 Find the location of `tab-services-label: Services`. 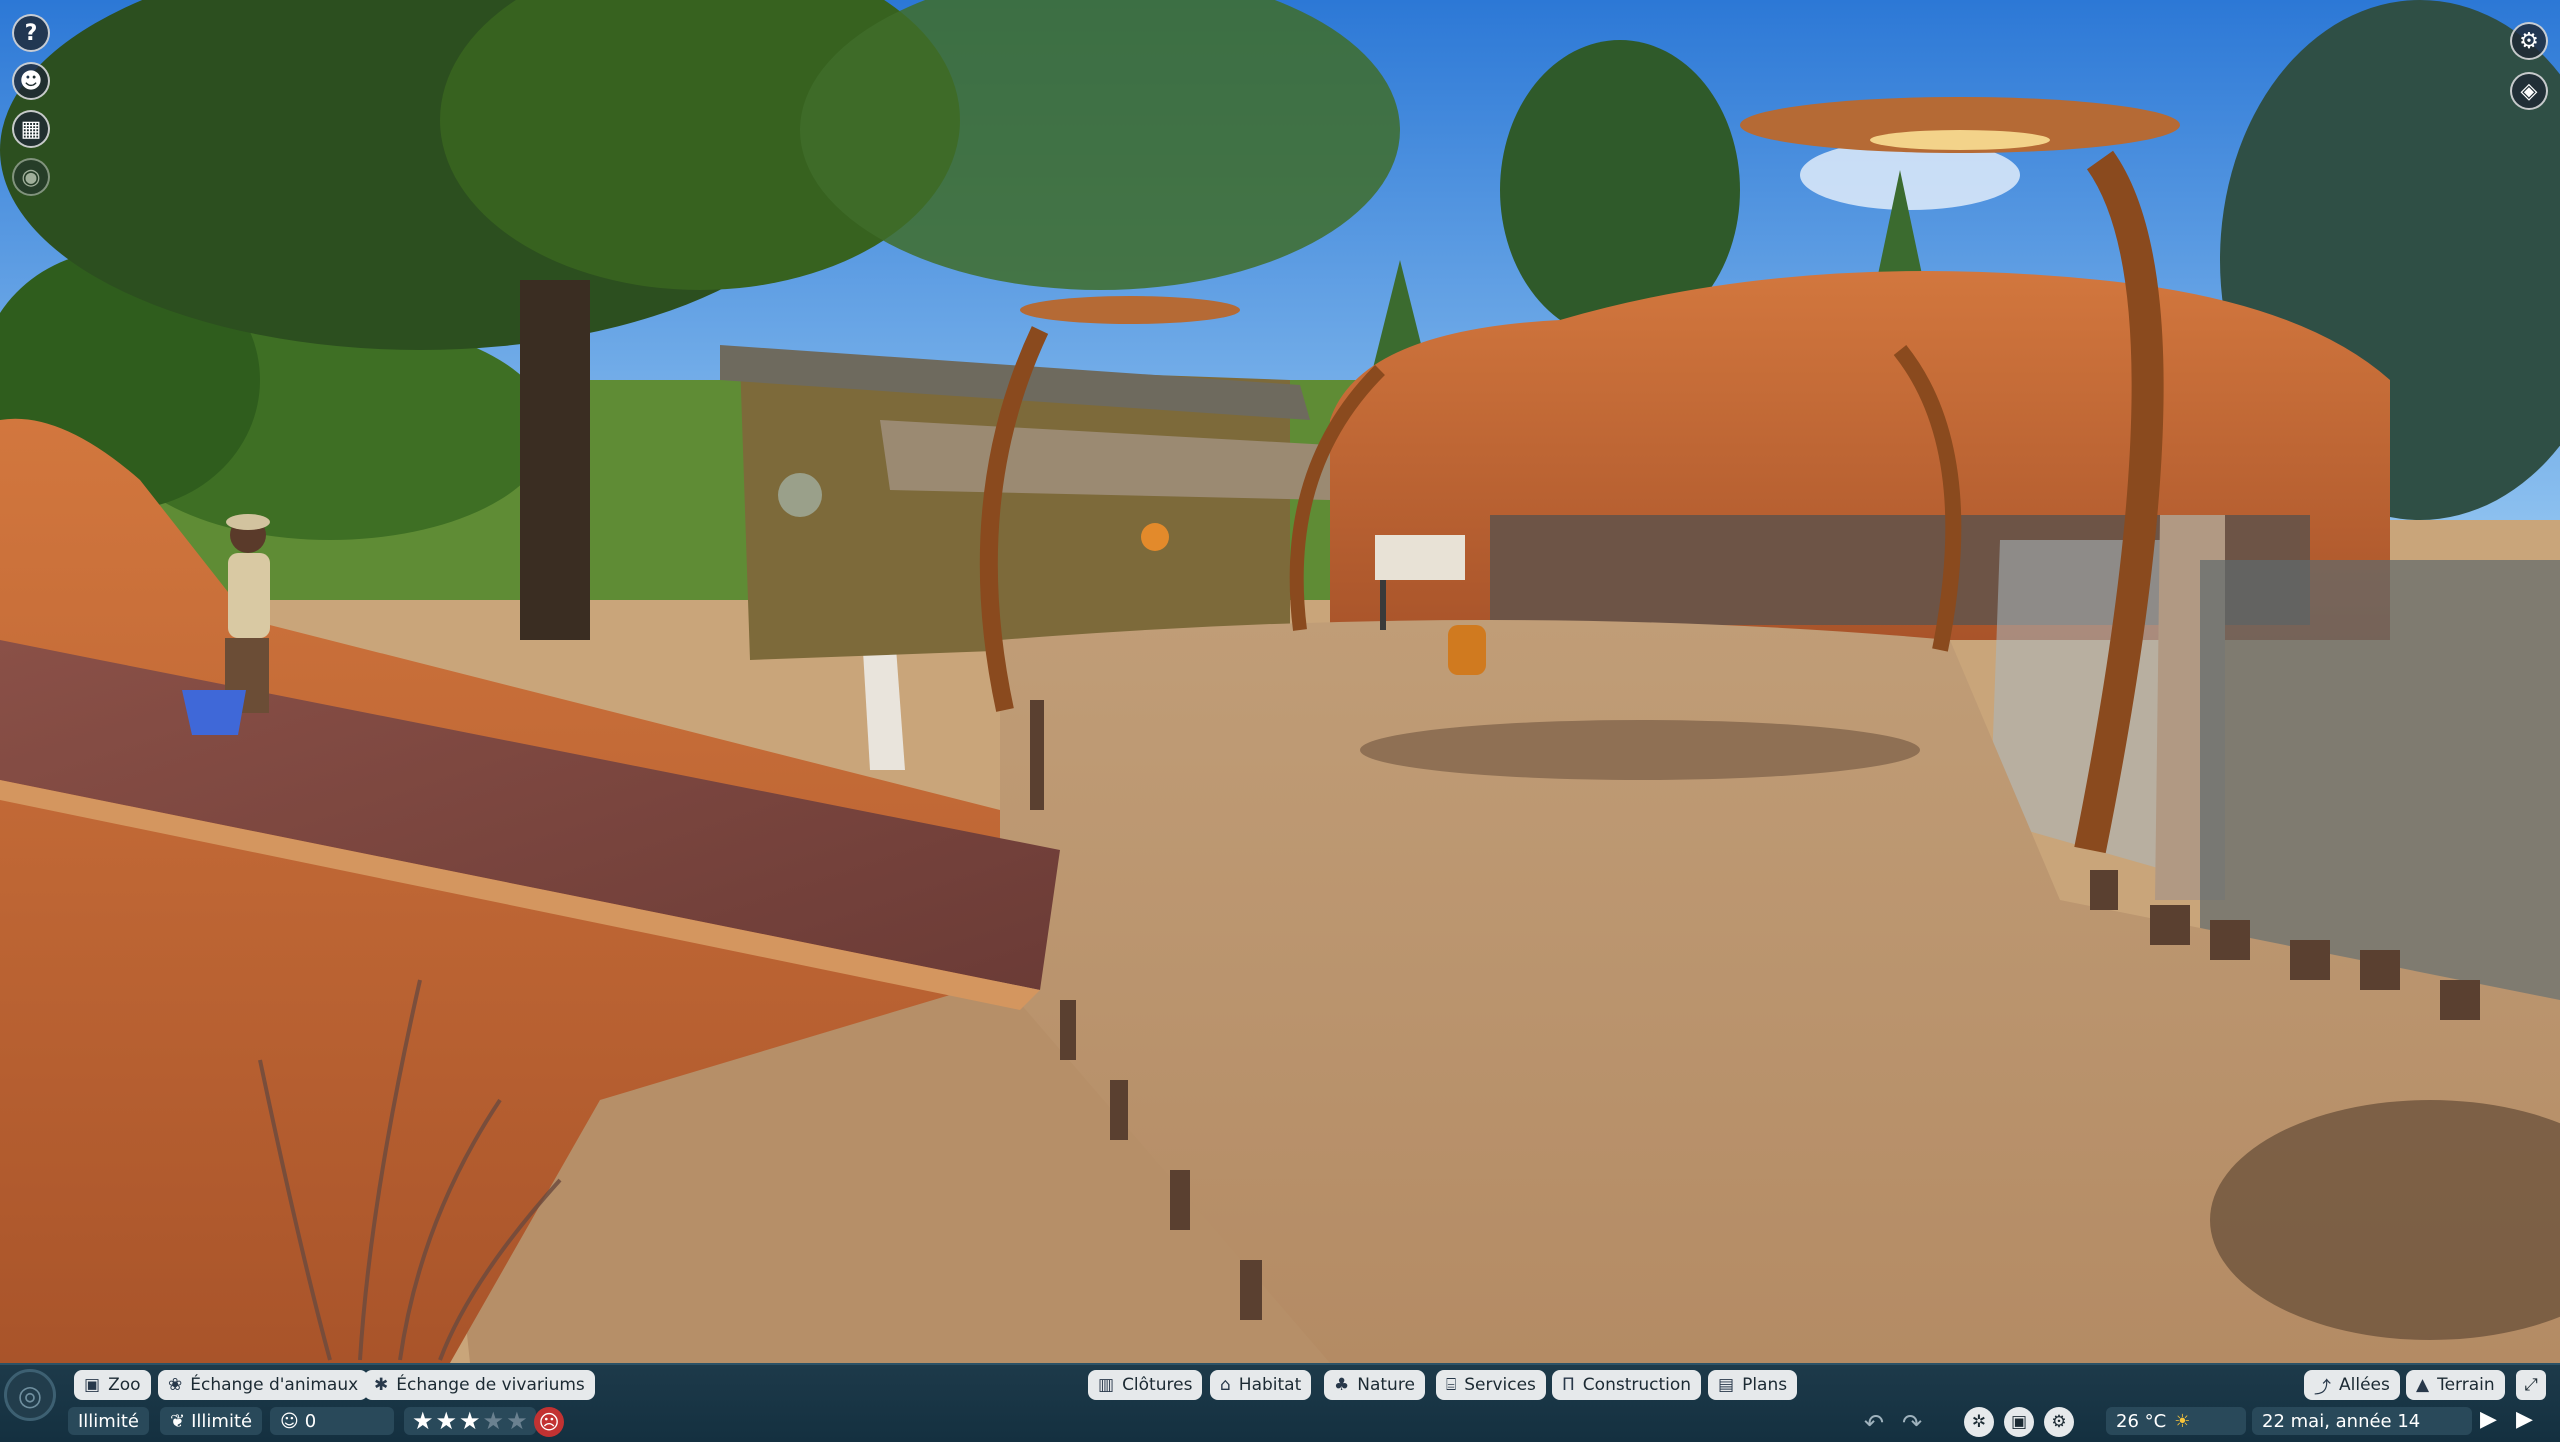

tab-services-label: Services is located at coordinates (1500, 1385).